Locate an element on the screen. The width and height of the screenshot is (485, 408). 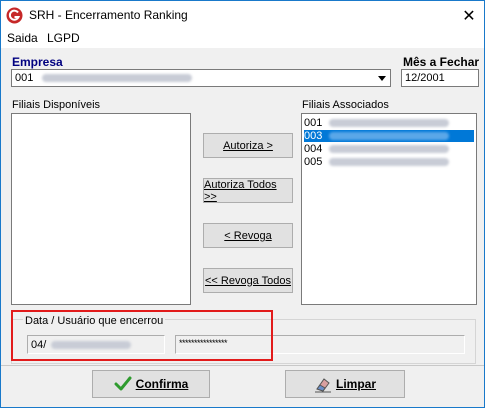
empresa-label: Empresa is located at coordinates (37, 62).